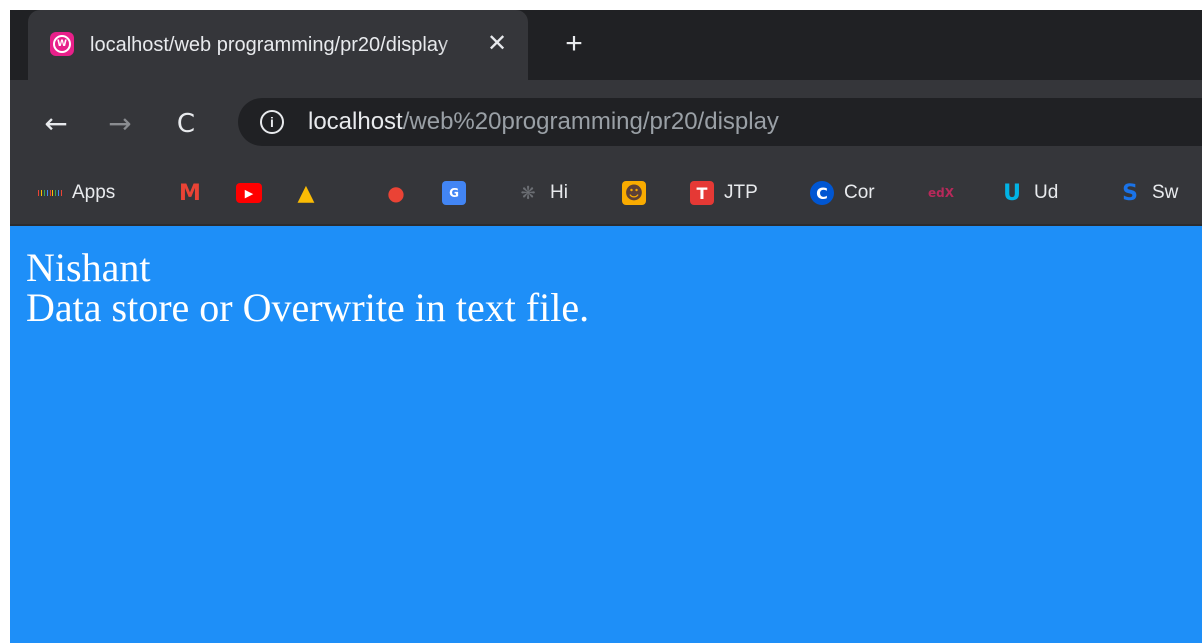 This screenshot has height=643, width=1202. What do you see at coordinates (1148, 193) in the screenshot?
I see `bookmark-swayam: S Sw` at bounding box center [1148, 193].